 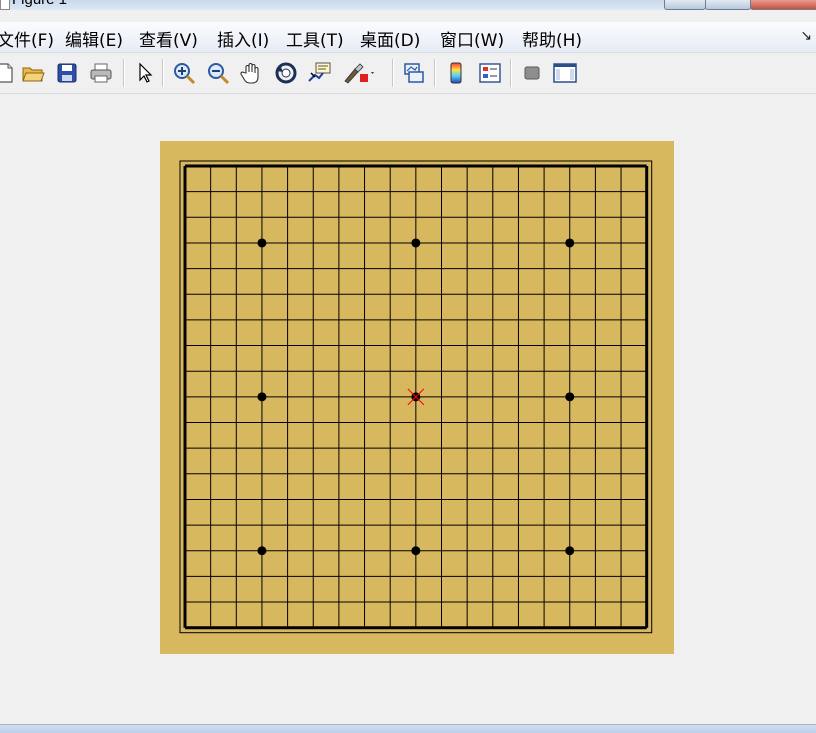 What do you see at coordinates (408, 728) in the screenshot?
I see `window-bottom-edge` at bounding box center [408, 728].